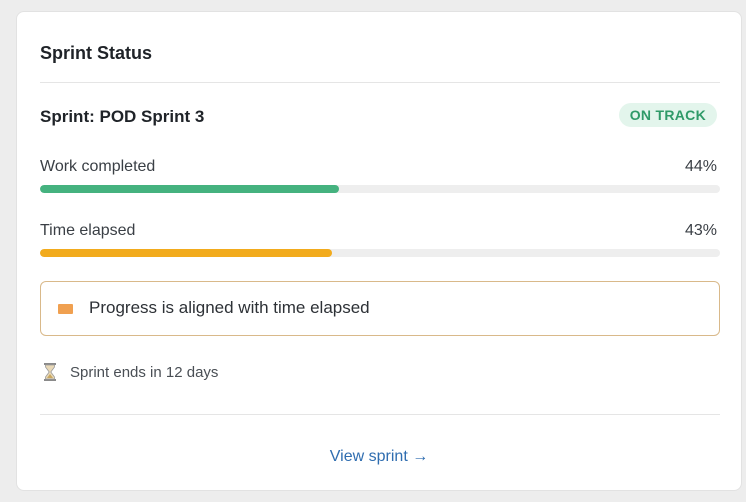 The width and height of the screenshot is (746, 502). I want to click on work-completed-bar, so click(380, 189).